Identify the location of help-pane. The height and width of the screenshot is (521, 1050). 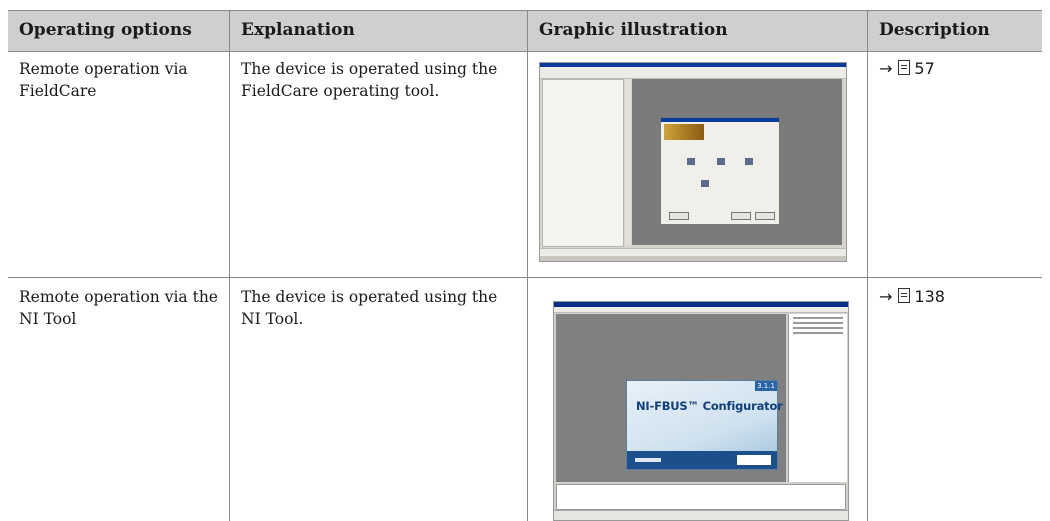
(817, 398).